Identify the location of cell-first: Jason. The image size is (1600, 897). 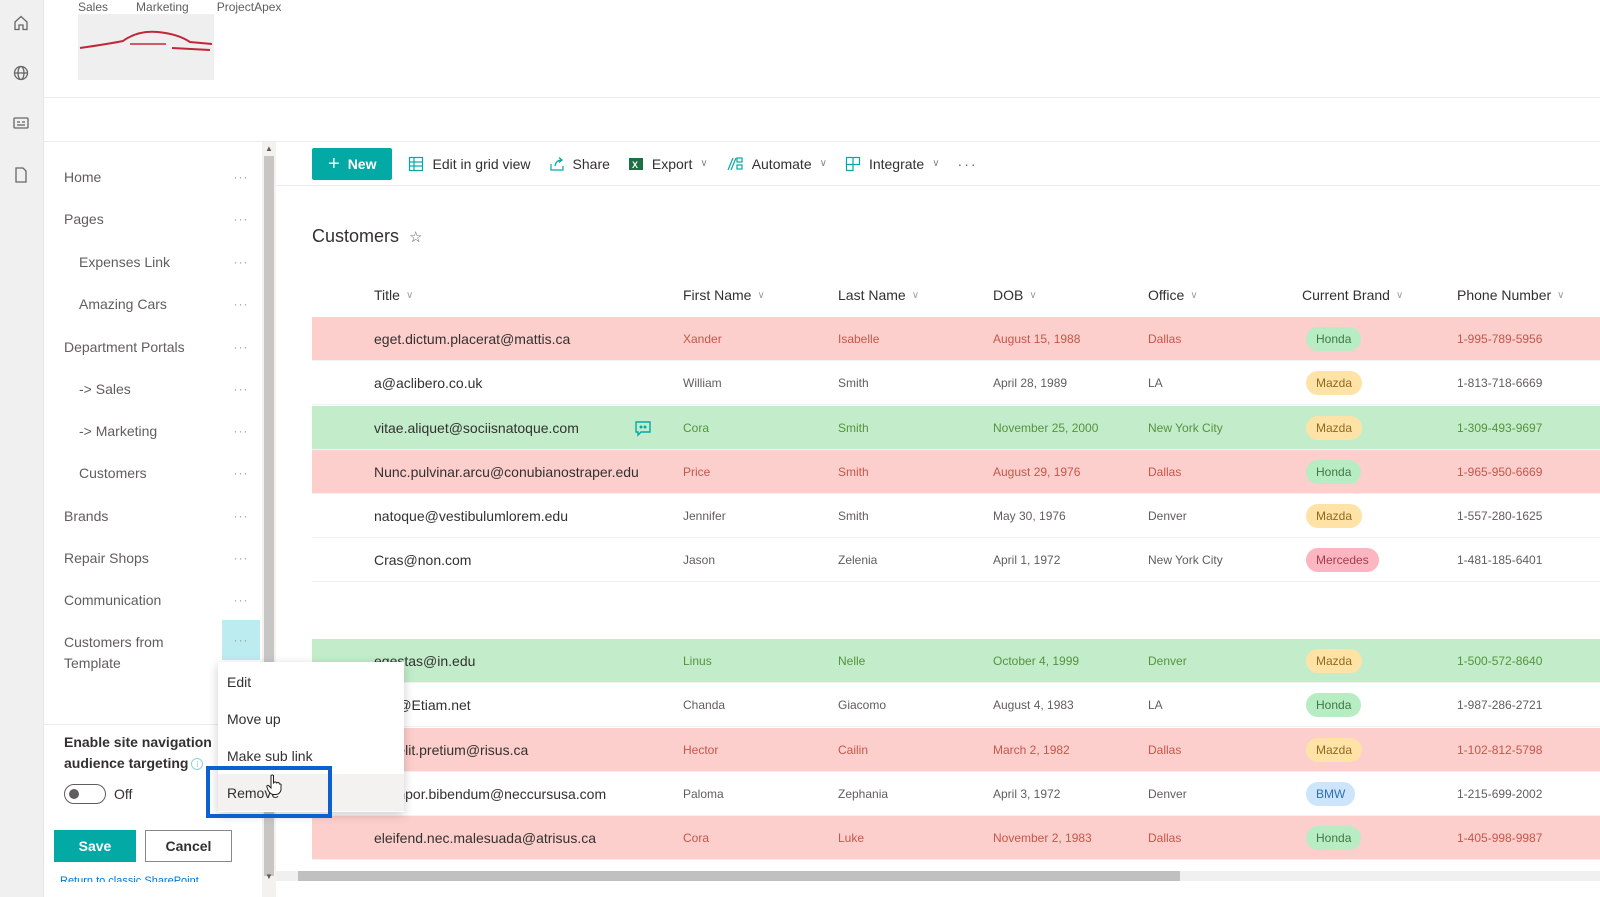
(699, 560).